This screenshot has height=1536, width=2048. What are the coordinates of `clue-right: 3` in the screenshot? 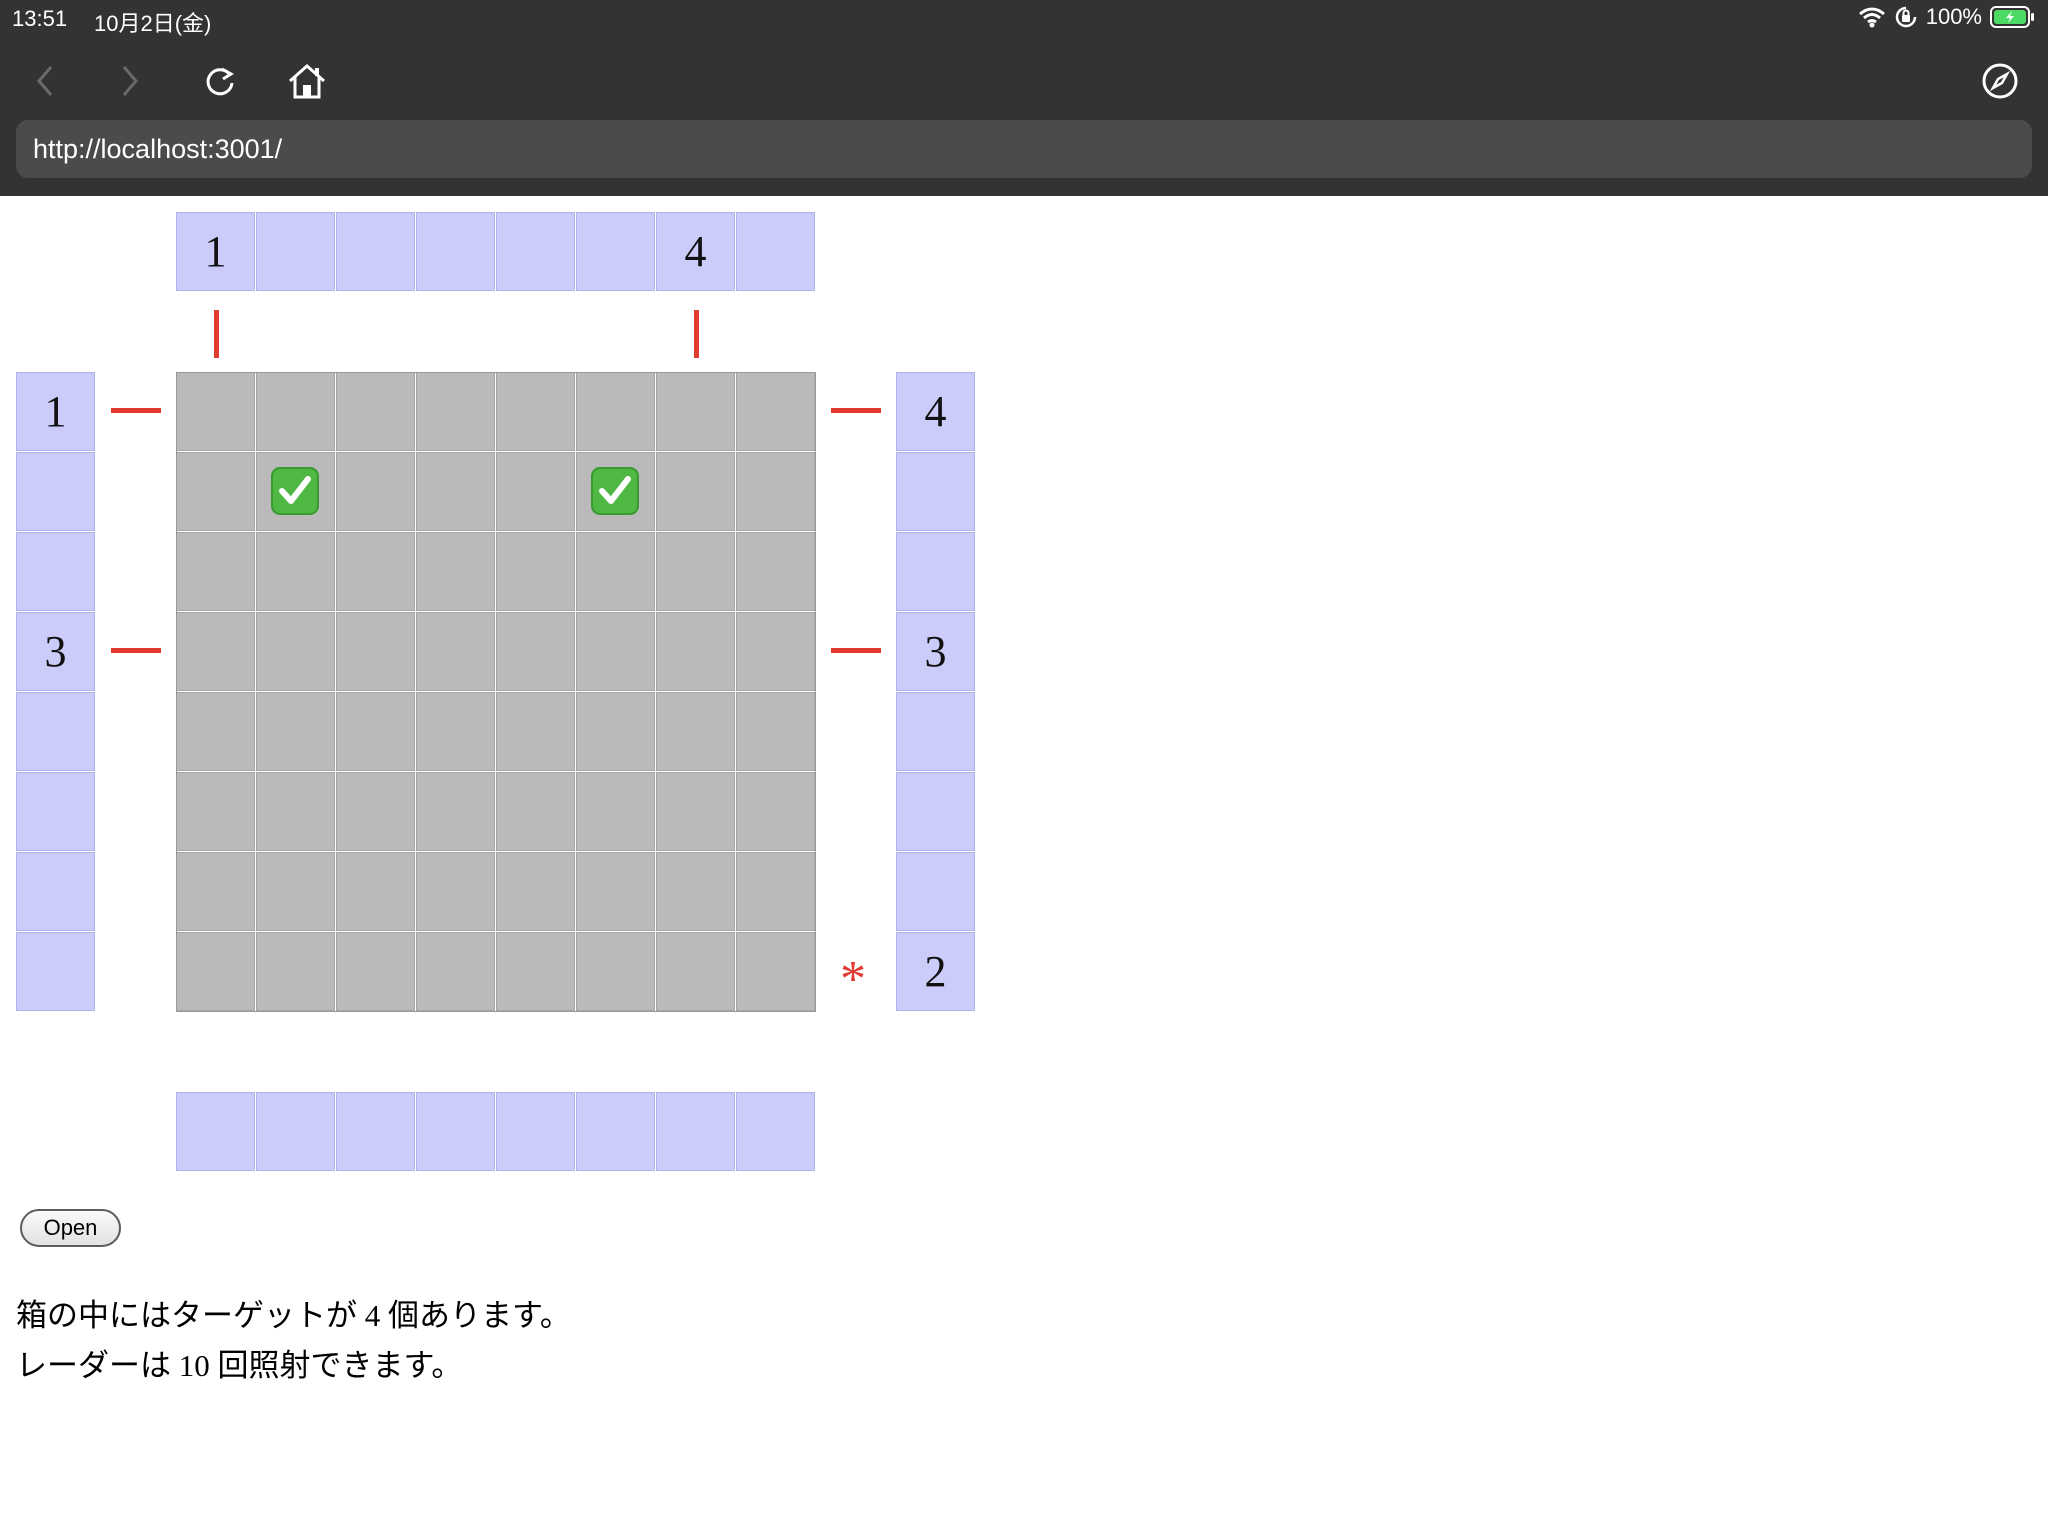 It's located at (935, 651).